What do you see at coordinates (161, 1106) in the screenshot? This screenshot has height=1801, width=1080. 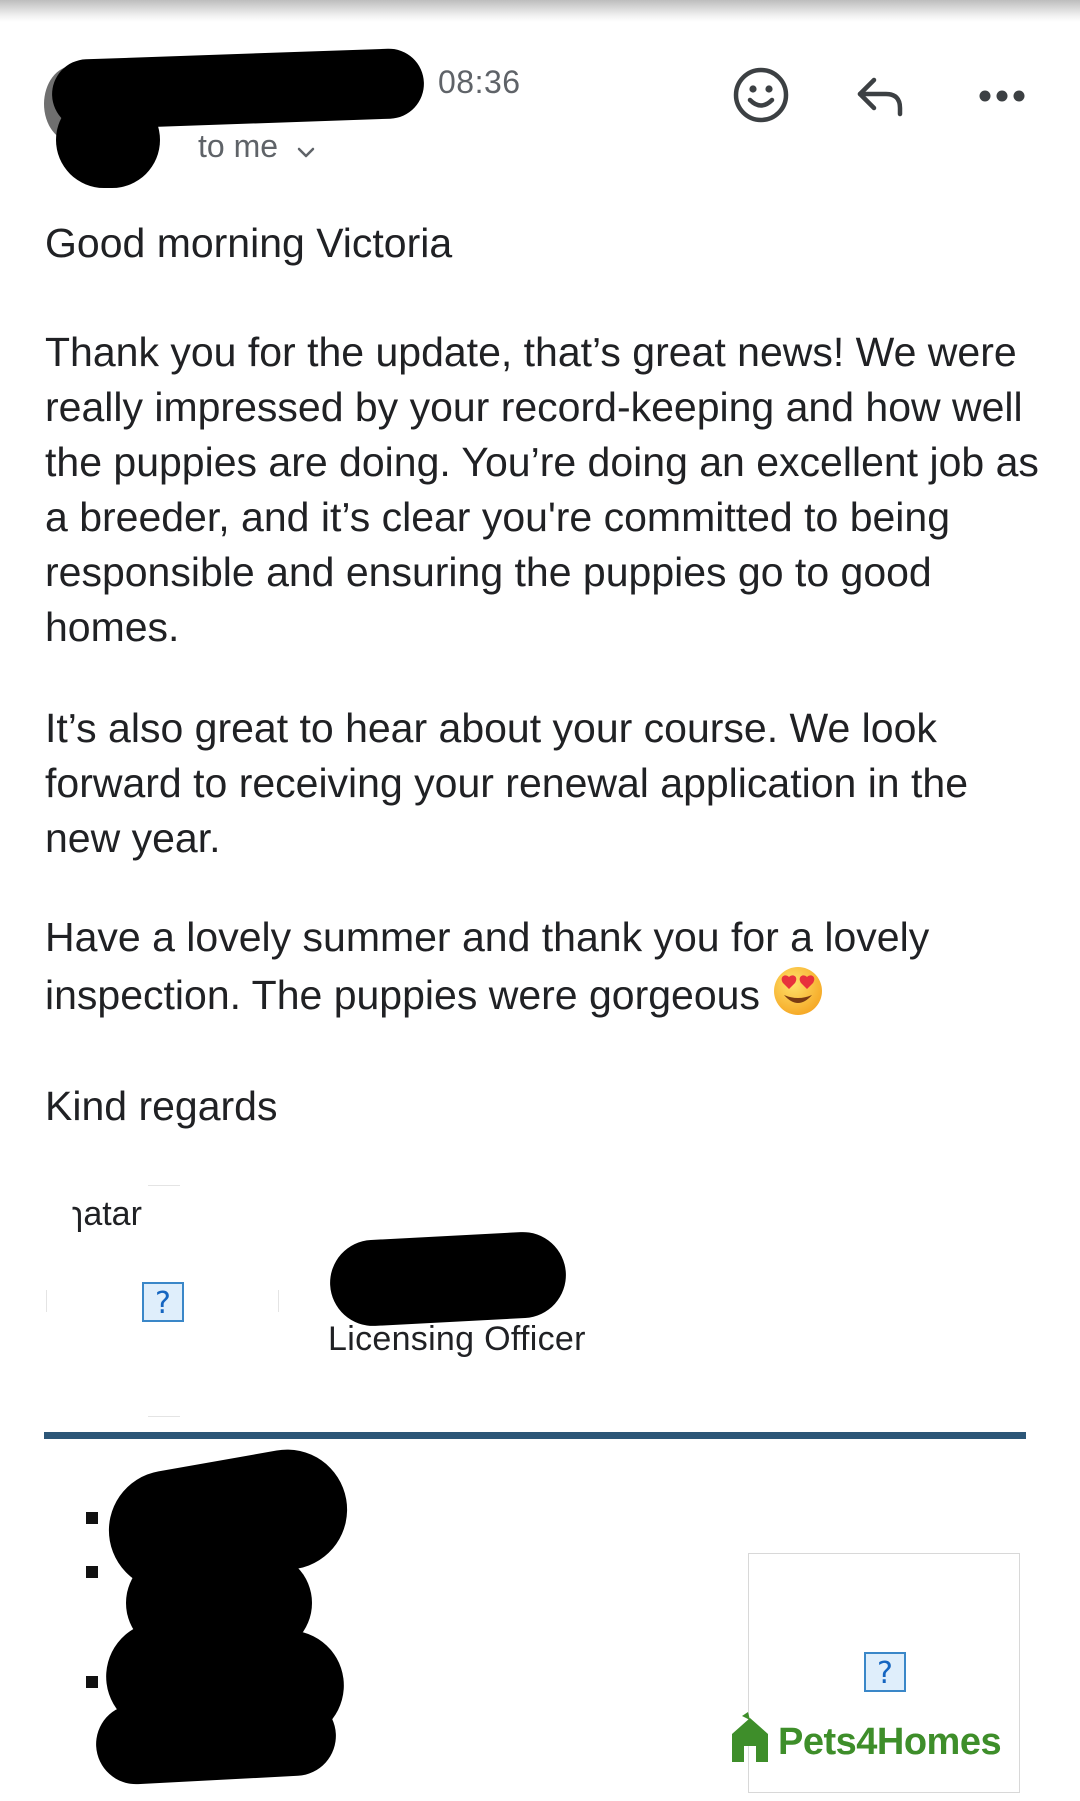 I see `closing-text: Kind regards` at bounding box center [161, 1106].